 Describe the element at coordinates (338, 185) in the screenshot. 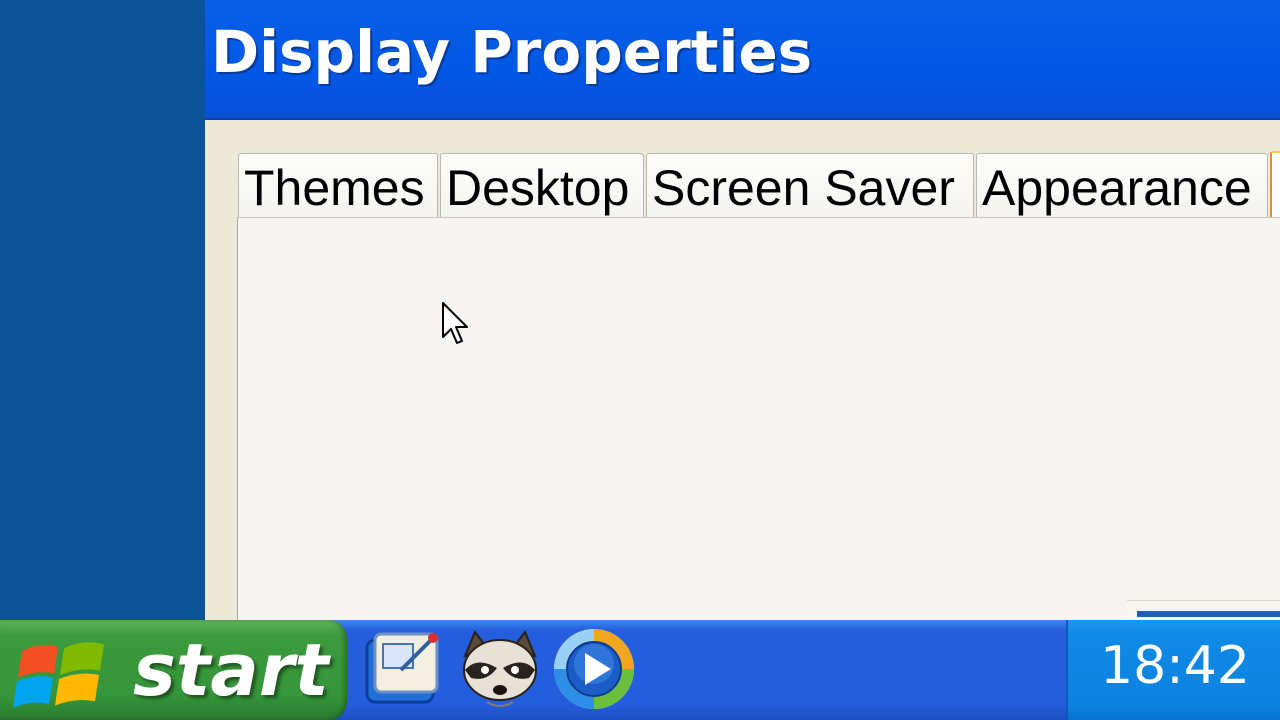

I see `tab-themes: Themes` at that location.